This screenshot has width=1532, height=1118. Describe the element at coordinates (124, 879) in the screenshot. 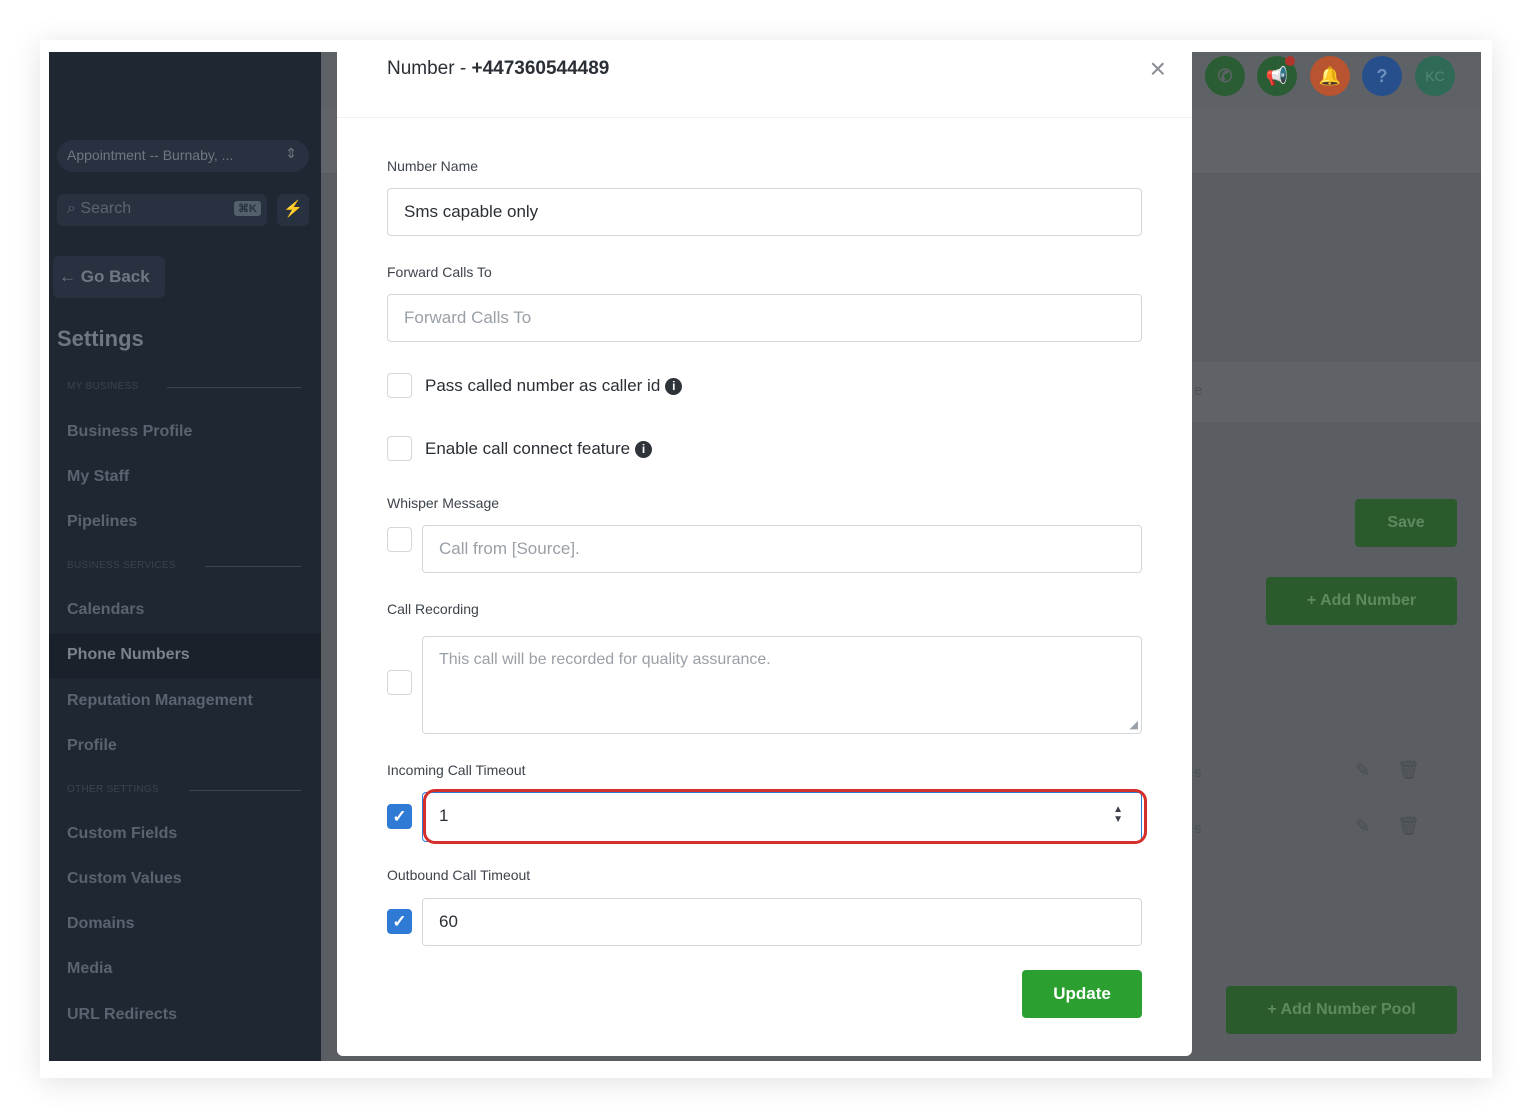

I see `sidebar-item-custom-values: Custom Values` at that location.